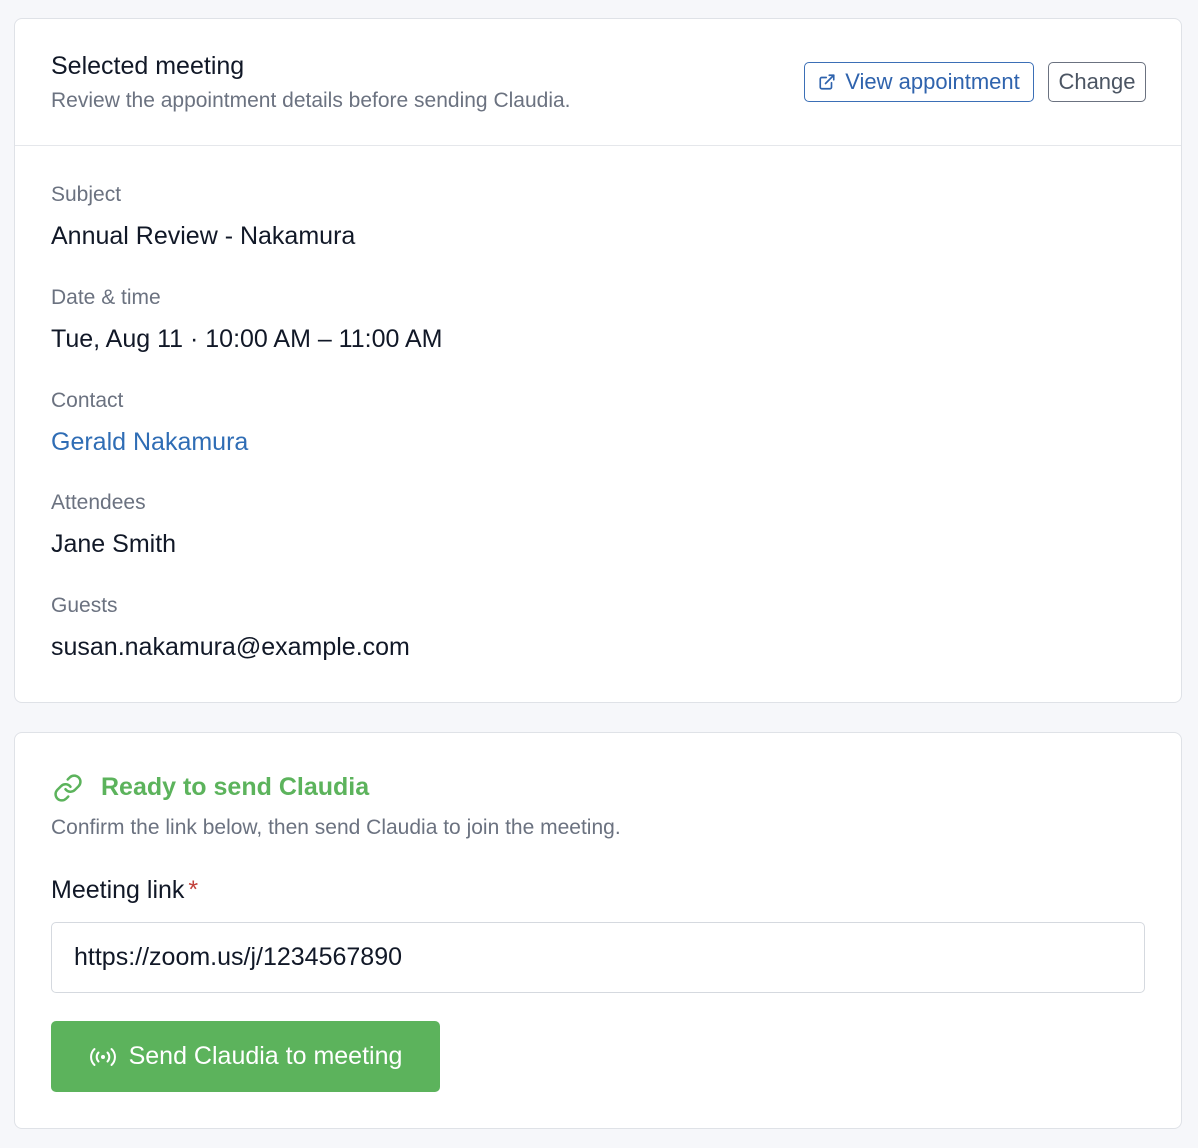 This screenshot has height=1148, width=1198. What do you see at coordinates (193, 890) in the screenshot?
I see `required-marker: *` at bounding box center [193, 890].